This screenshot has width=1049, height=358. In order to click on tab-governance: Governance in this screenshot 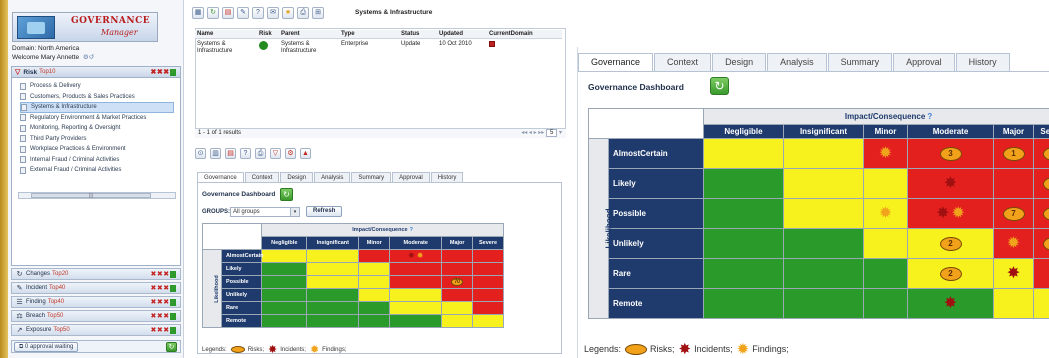, I will do `click(220, 177)`.